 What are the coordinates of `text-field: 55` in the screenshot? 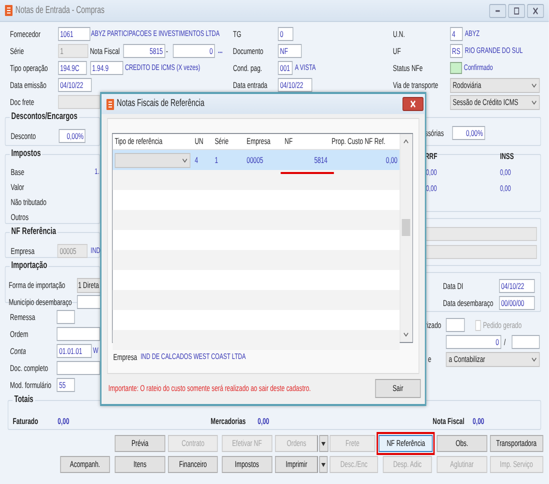 It's located at (65, 385).